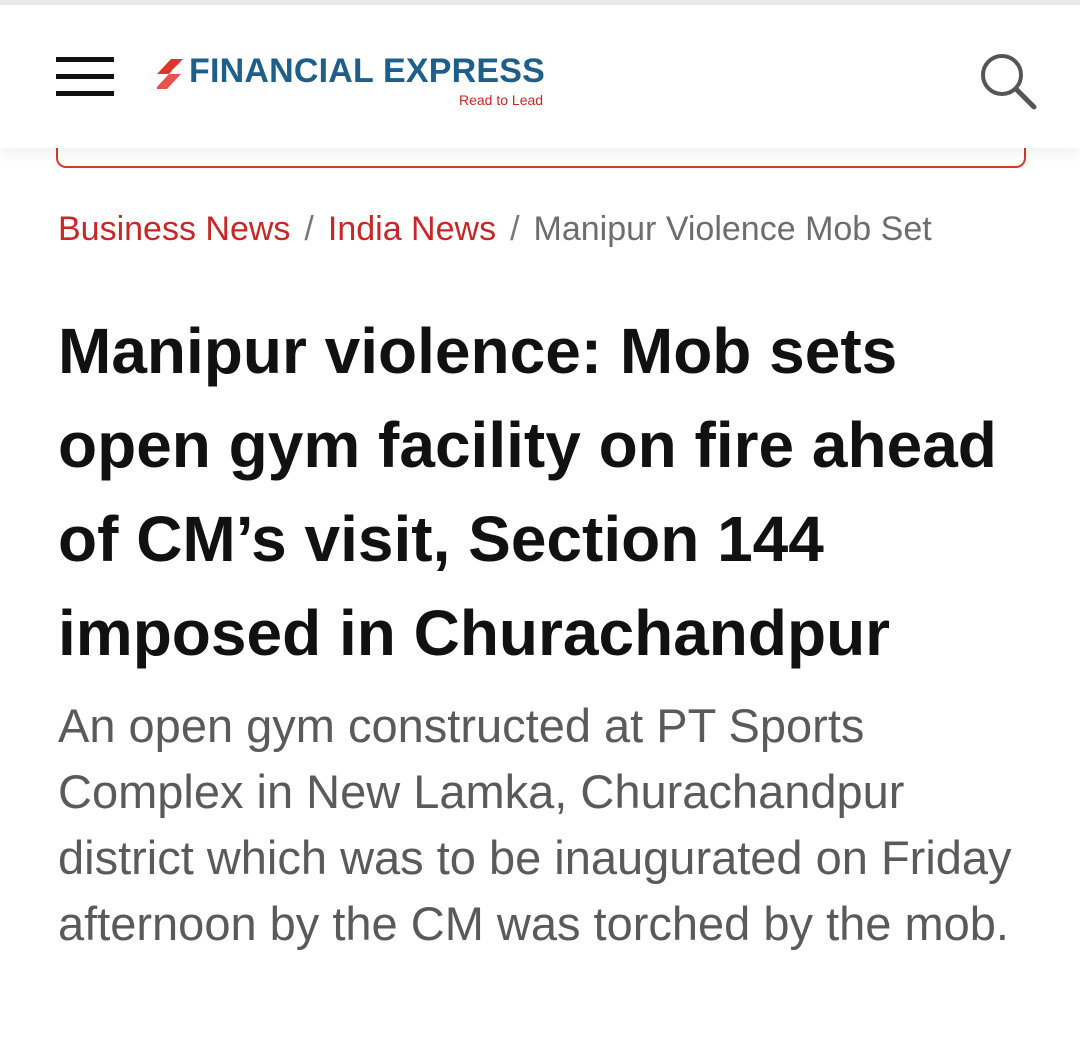  I want to click on menu-button, so click(85, 77).